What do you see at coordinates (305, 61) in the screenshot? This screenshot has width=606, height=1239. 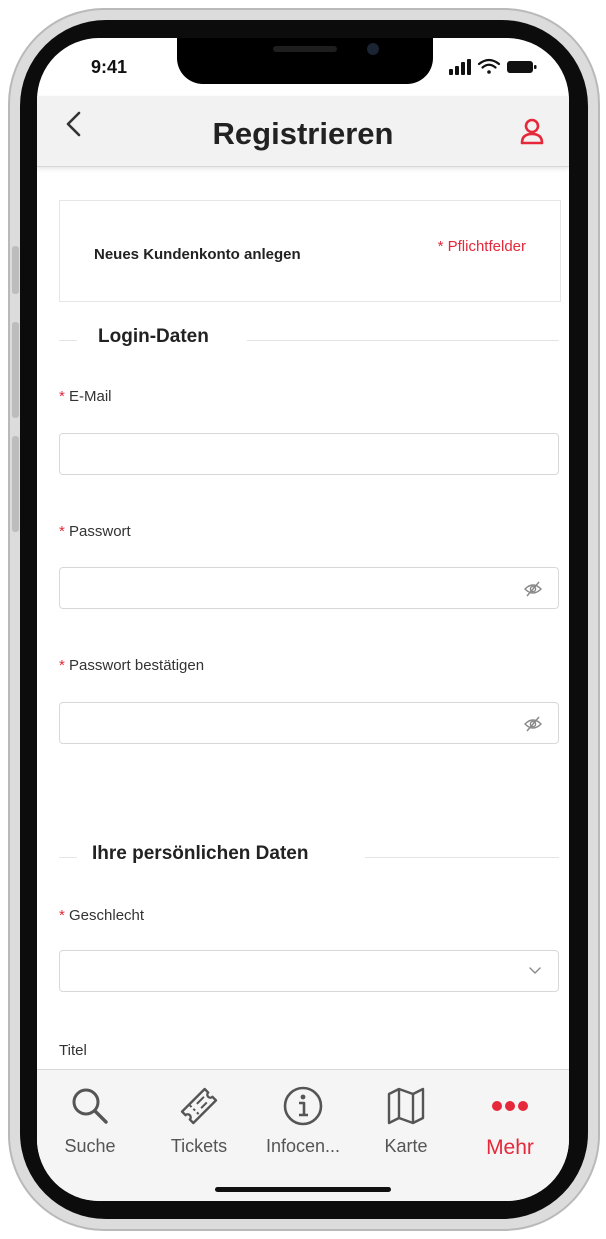 I see `notch` at bounding box center [305, 61].